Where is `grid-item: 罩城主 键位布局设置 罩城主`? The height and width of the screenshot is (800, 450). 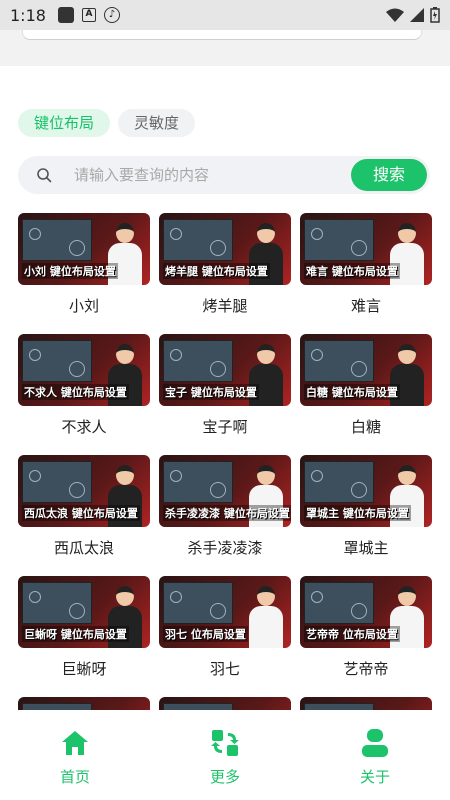
grid-item: 罩城主 键位布局设置 罩城主 is located at coordinates (366, 506).